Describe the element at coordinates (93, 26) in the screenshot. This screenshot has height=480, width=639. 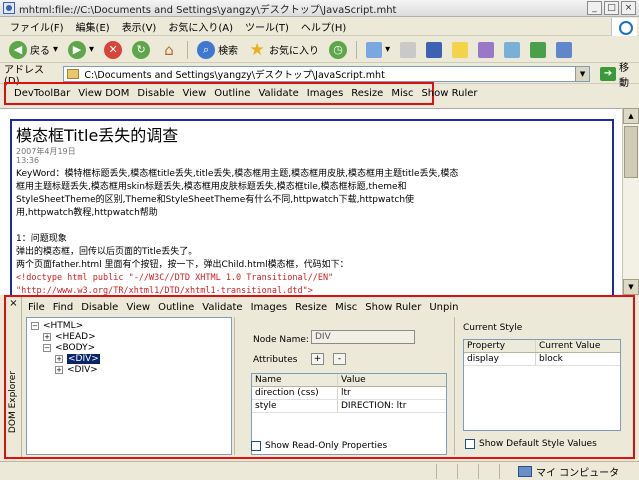
I see `menu-edit: 編集(E)` at that location.